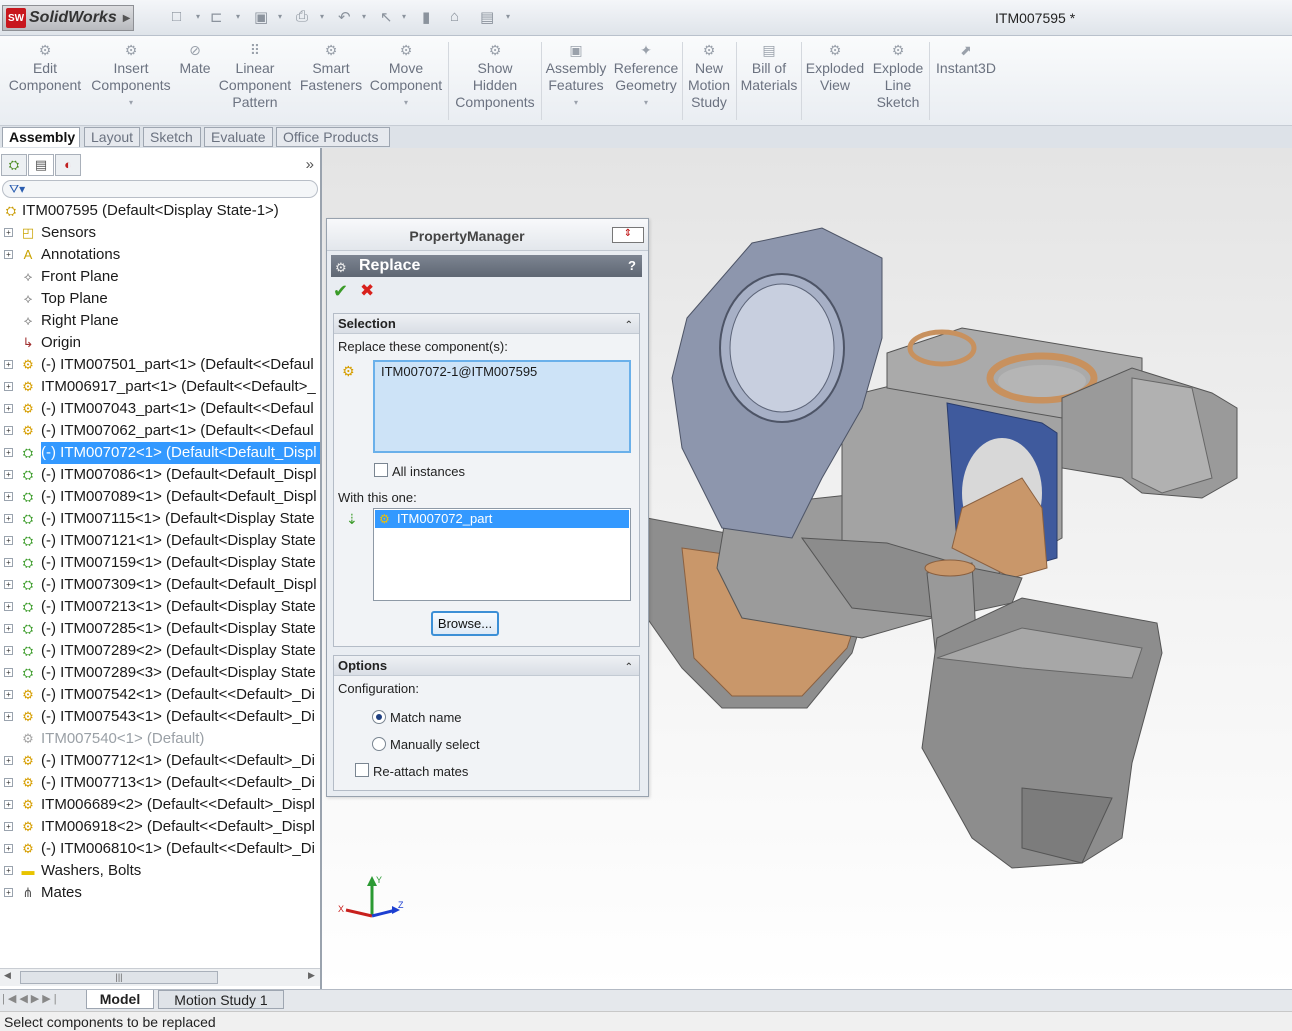  Describe the element at coordinates (160, 211) in the screenshot. I see `tree-root-assembly: ⛭ ITM007595 (Default<Display State-1>)` at that location.